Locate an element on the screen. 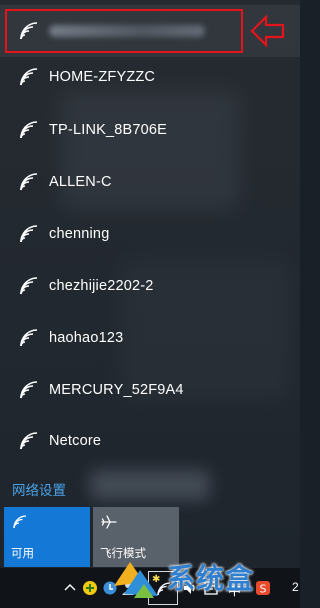 Image resolution: width=320 pixels, height=608 pixels. network-item: ALLEN-C is located at coordinates (150, 182).